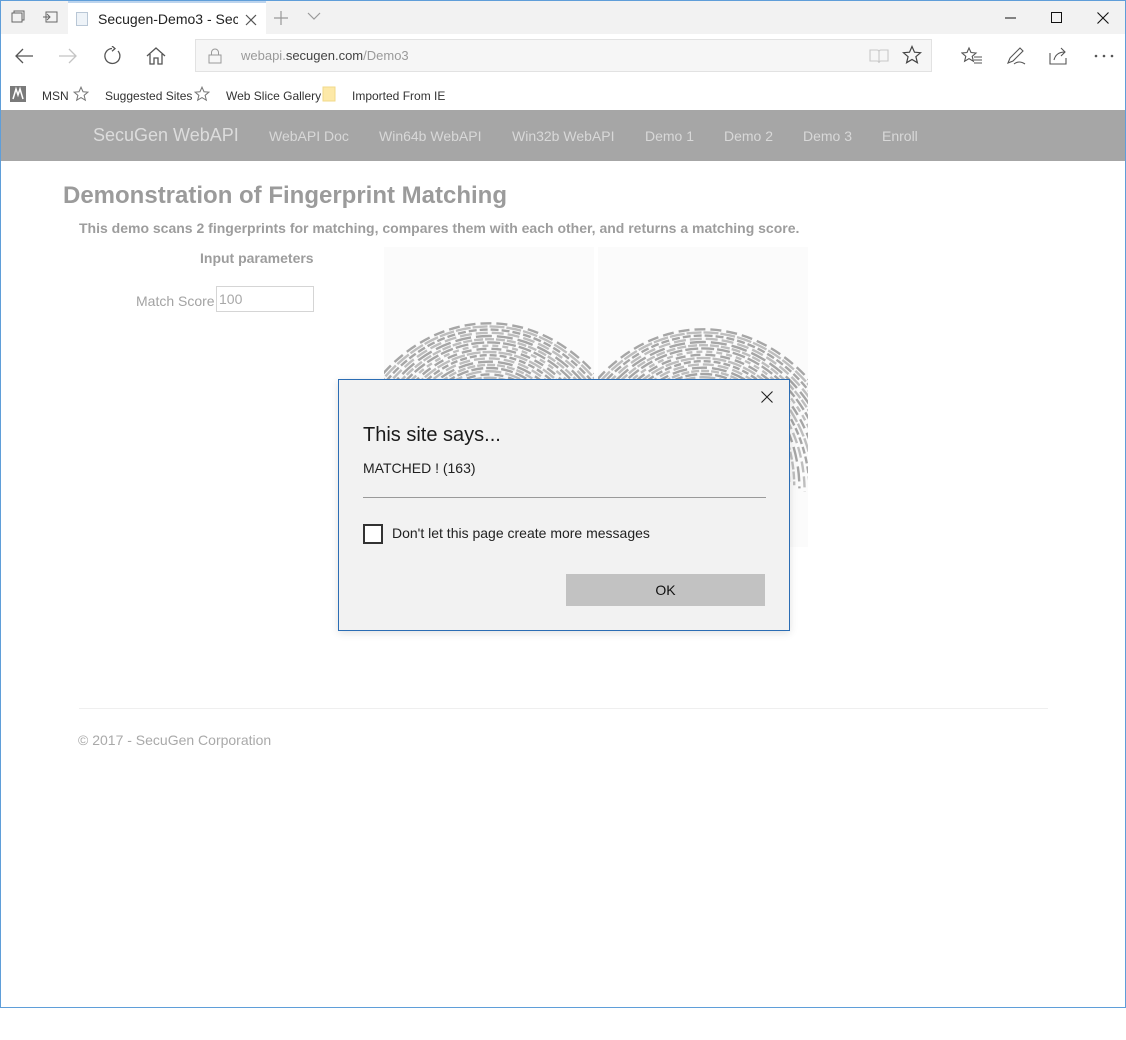  Describe the element at coordinates (274, 95) in the screenshot. I see `favorite-label: Web Slice Gallery` at that location.